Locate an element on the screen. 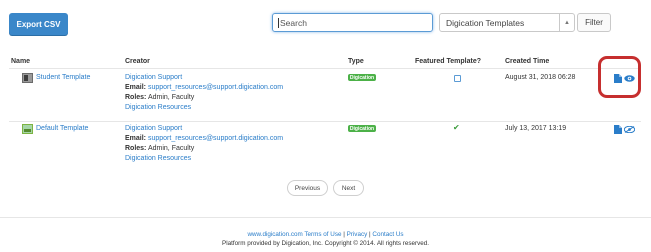 This screenshot has width=651, height=252. site-link: www.digication.com is located at coordinates (274, 234).